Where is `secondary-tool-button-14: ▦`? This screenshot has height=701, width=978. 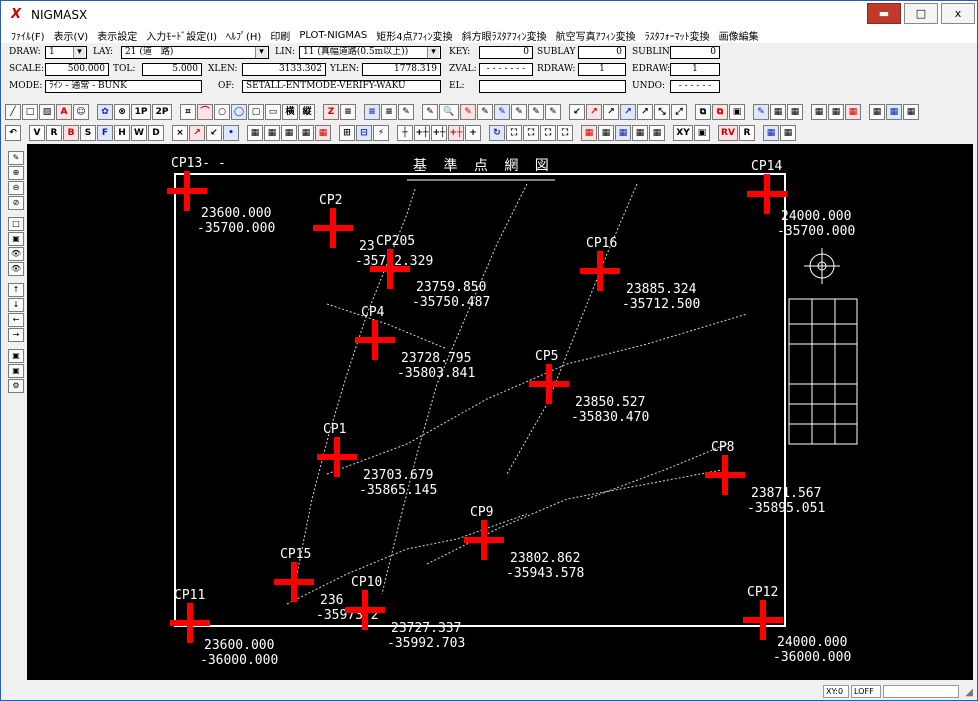 secondary-tool-button-14: ▦ is located at coordinates (272, 133).